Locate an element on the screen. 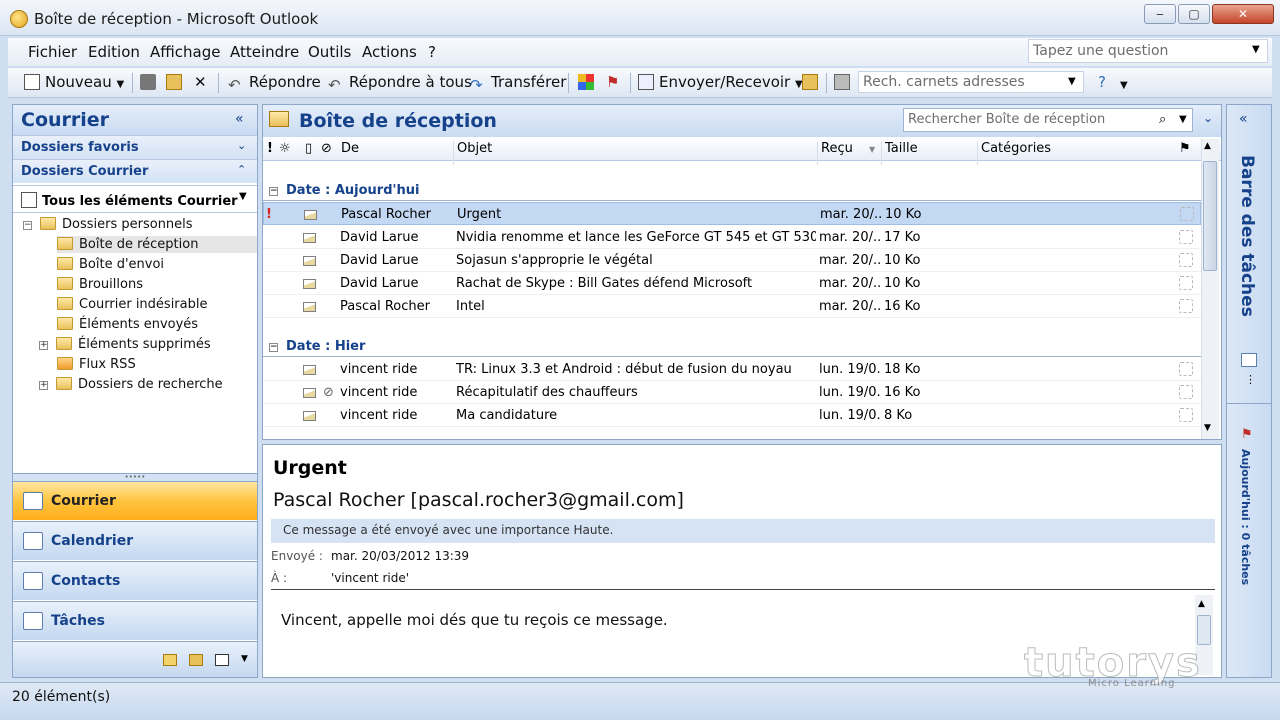 This screenshot has width=1280, height=720. favorite-folders-header: Dossiers favoris is located at coordinates (135, 147).